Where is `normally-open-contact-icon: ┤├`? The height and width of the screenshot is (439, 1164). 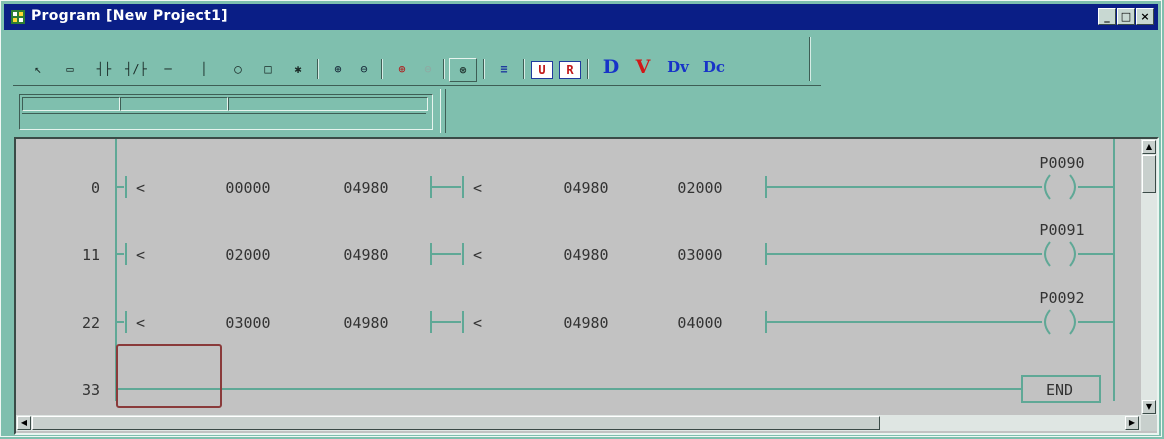 normally-open-contact-icon: ┤├ is located at coordinates (104, 69).